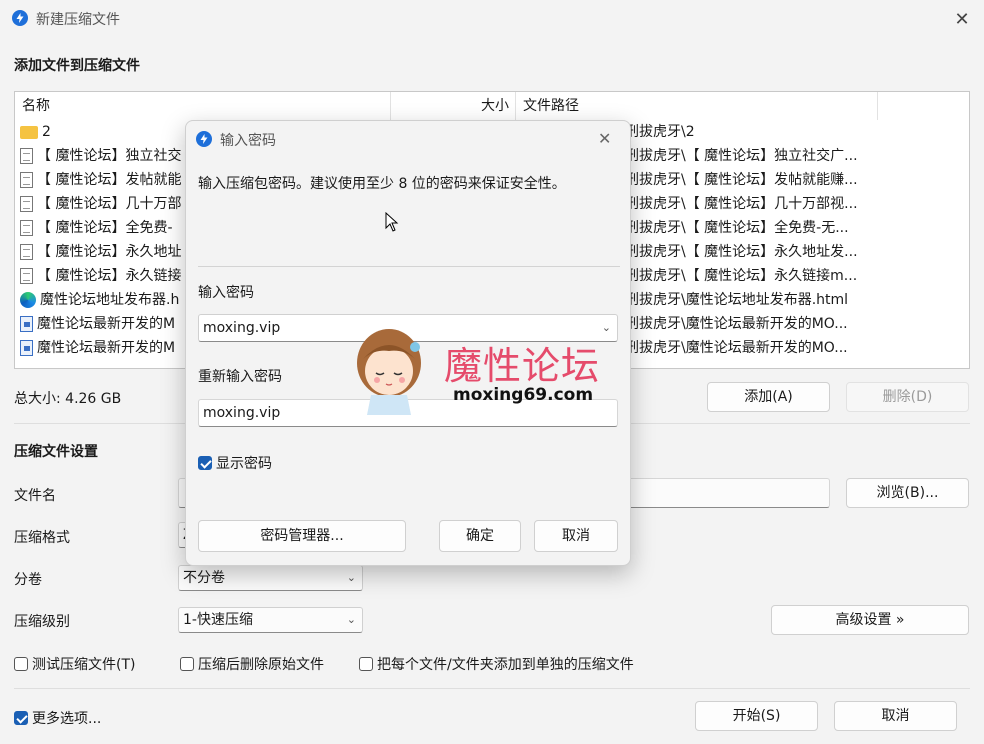  I want to click on split-select-value: 不分卷, so click(204, 578).